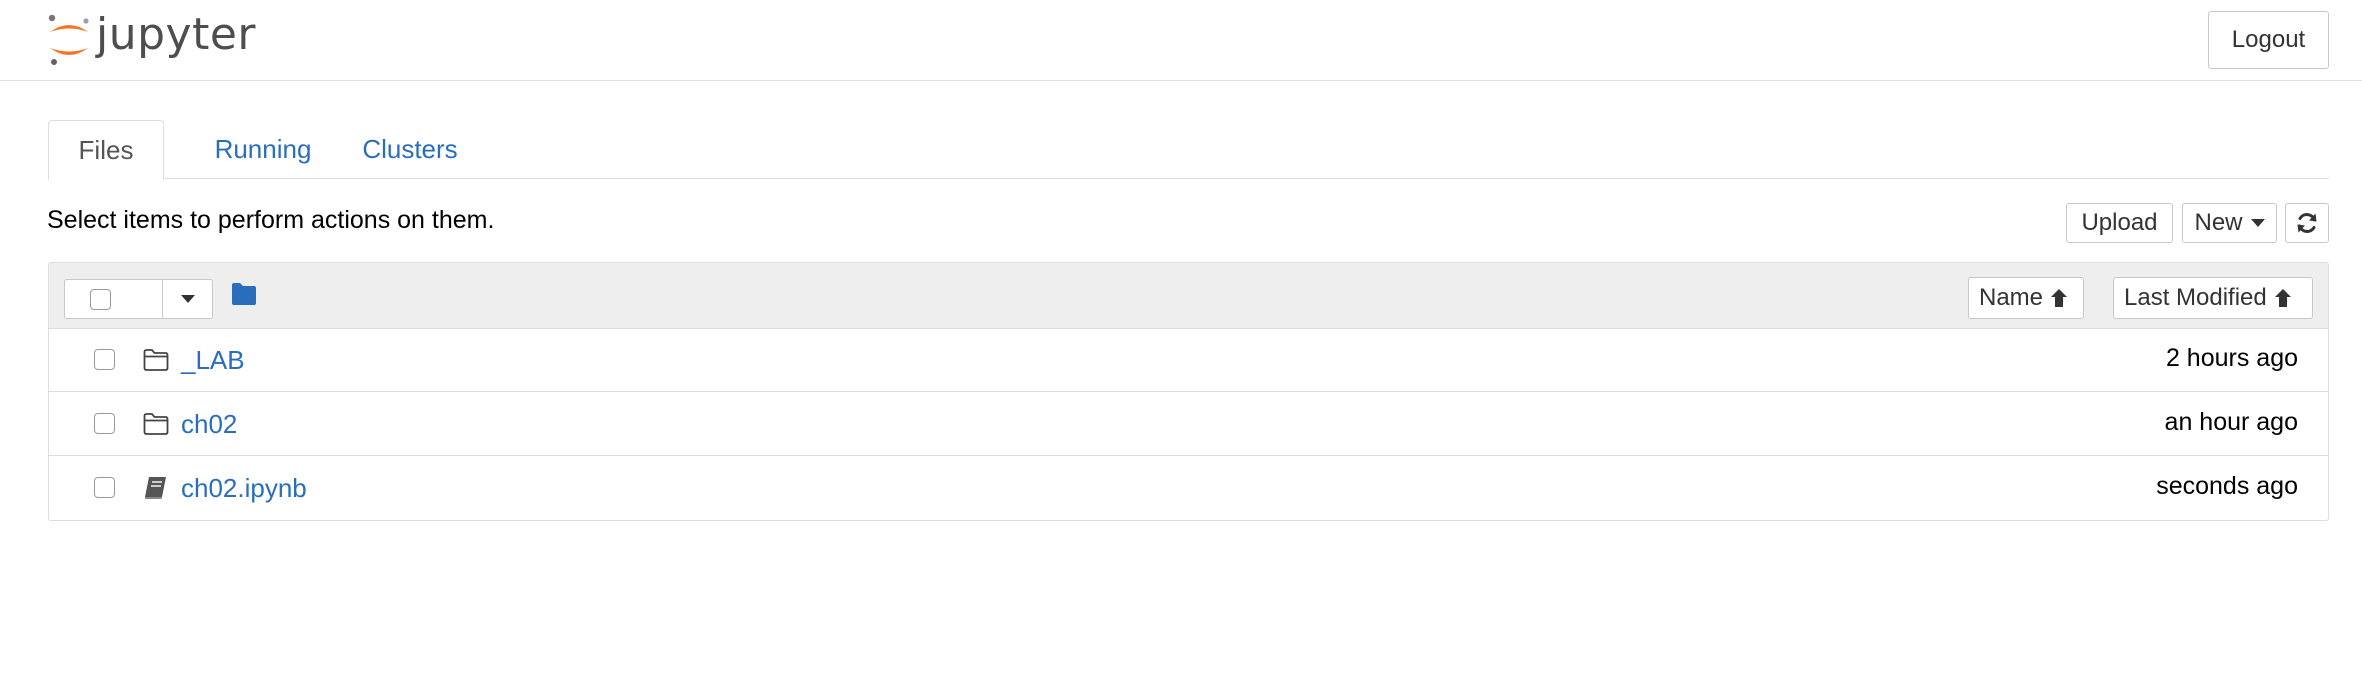 Image resolution: width=2362 pixels, height=698 pixels. Describe the element at coordinates (114, 299) in the screenshot. I see `select-all-wrapper` at that location.